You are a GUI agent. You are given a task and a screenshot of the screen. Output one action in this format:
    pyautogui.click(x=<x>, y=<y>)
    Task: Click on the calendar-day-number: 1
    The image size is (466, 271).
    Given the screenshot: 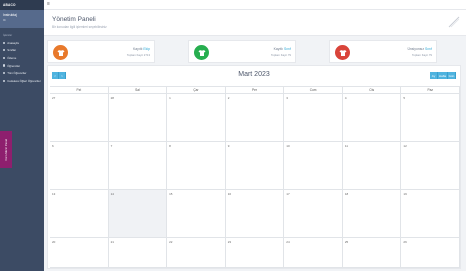 What is the action you would take?
    pyautogui.click(x=170, y=97)
    